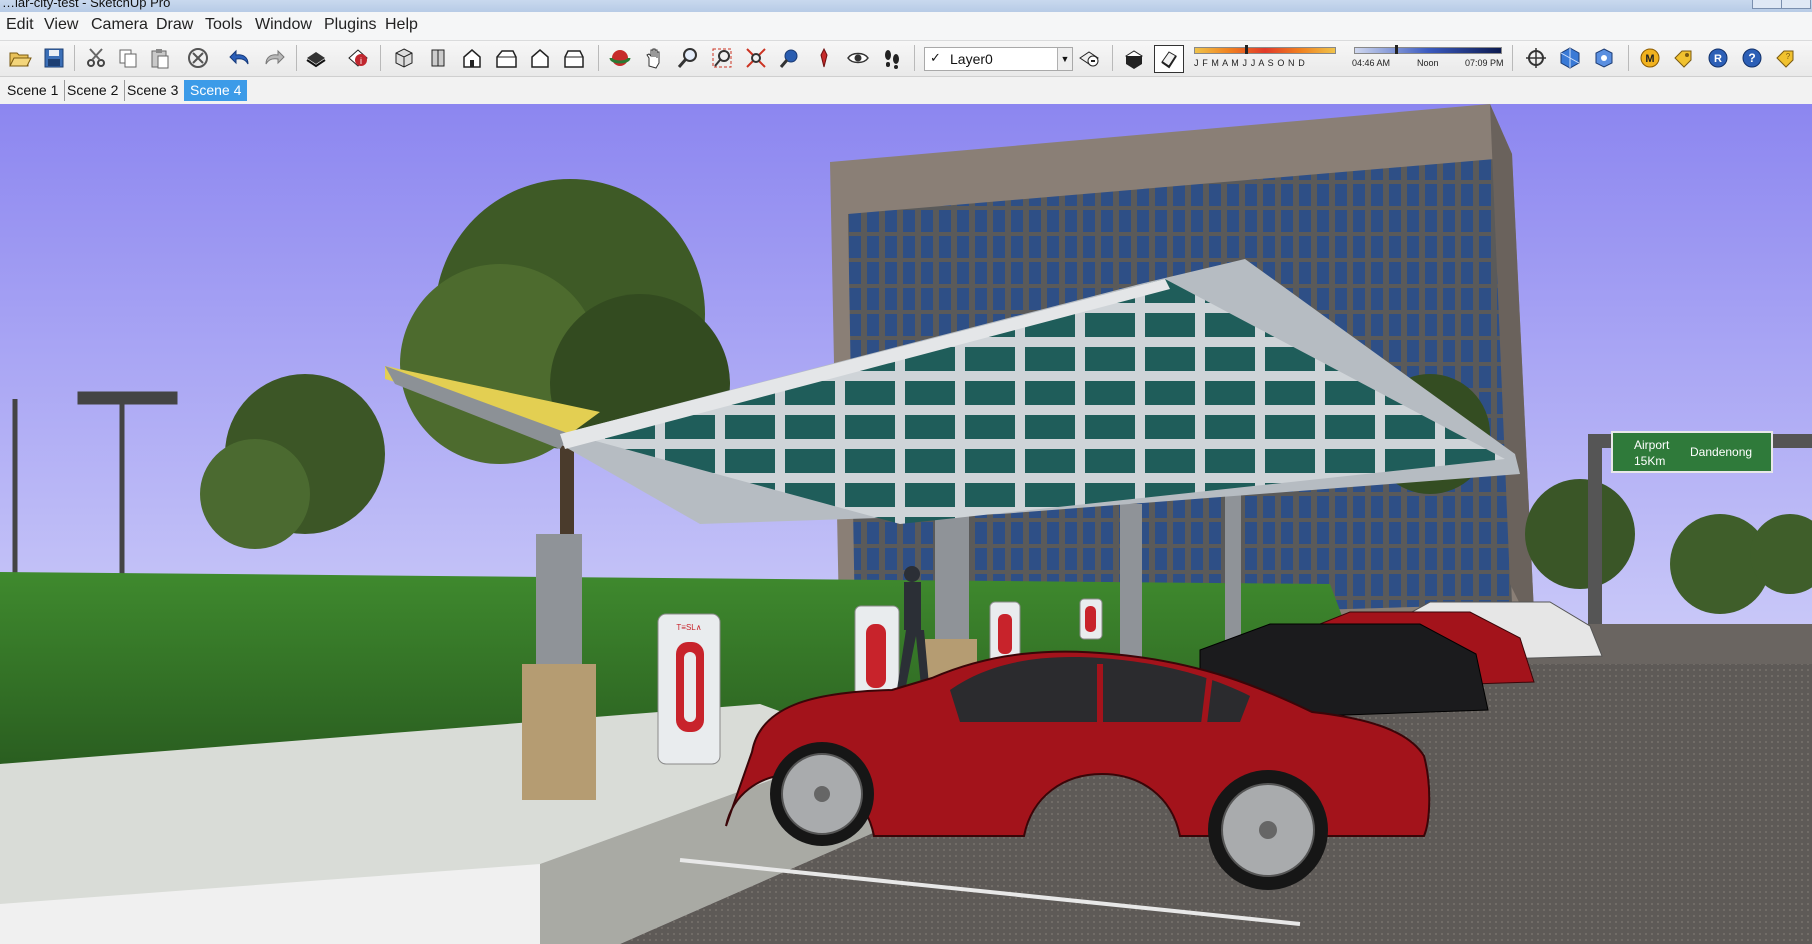  What do you see at coordinates (1089, 58) in the screenshot?
I see `layer-manager-icon` at bounding box center [1089, 58].